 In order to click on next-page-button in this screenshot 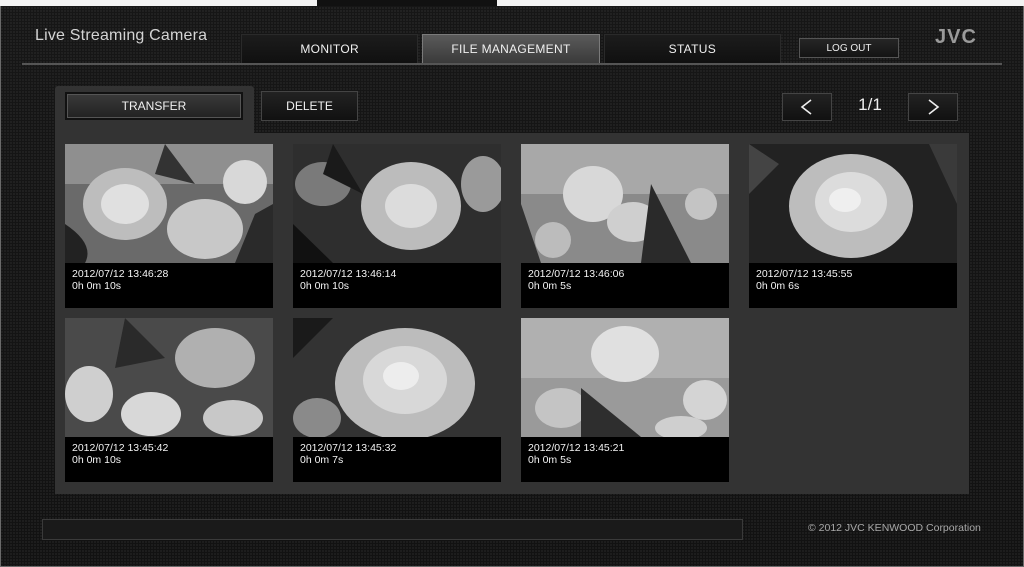, I will do `click(933, 107)`.